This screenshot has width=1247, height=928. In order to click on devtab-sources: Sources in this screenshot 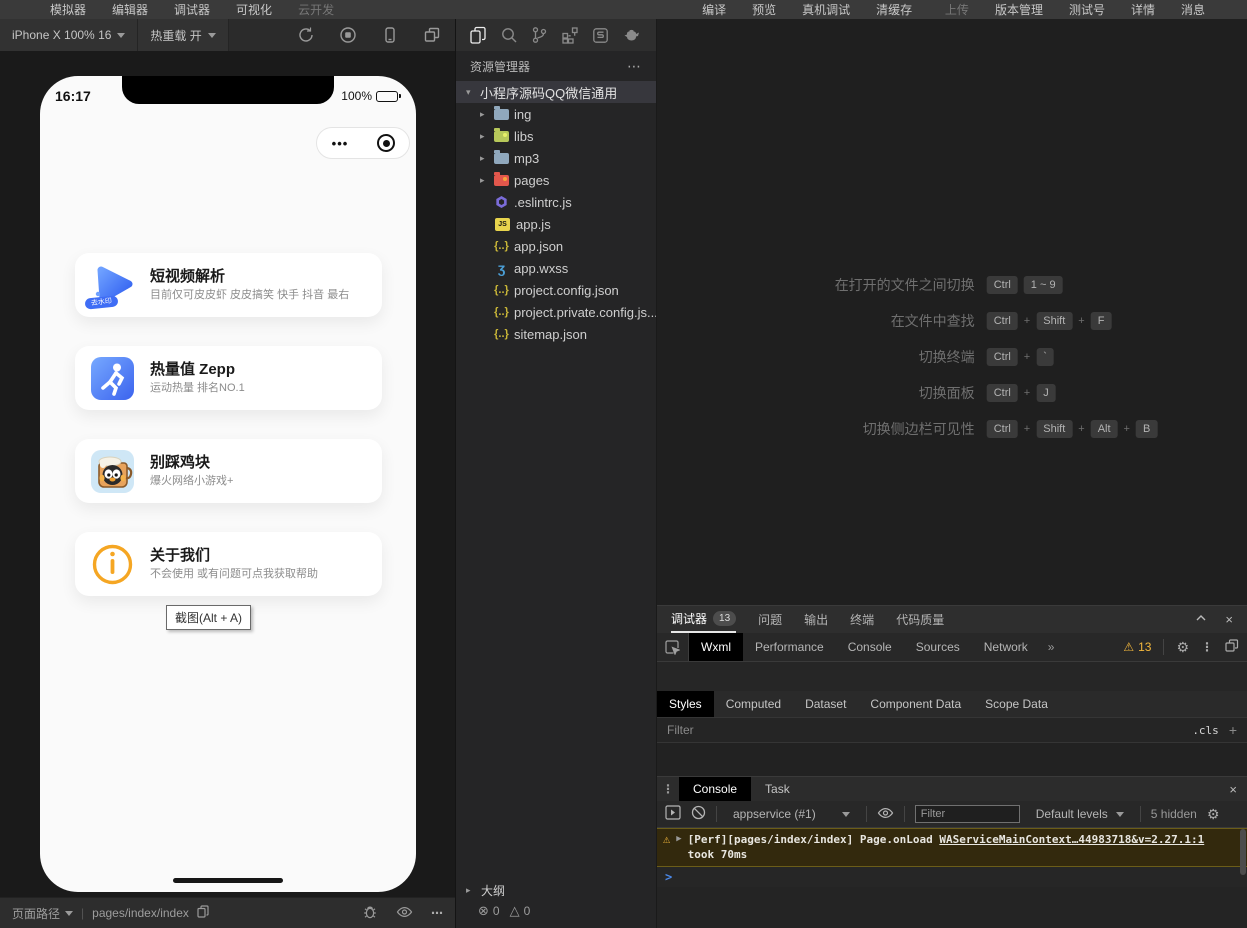, I will do `click(938, 647)`.